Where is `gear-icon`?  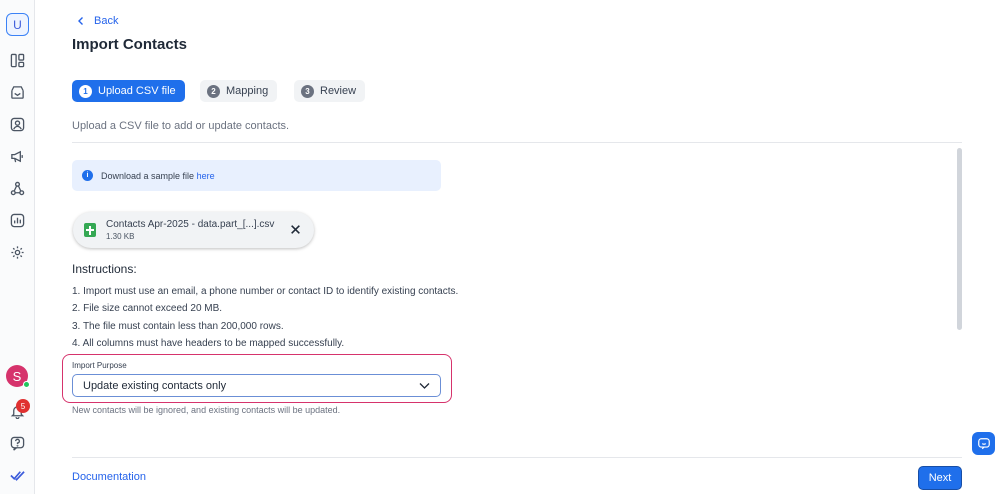
gear-icon is located at coordinates (17, 252).